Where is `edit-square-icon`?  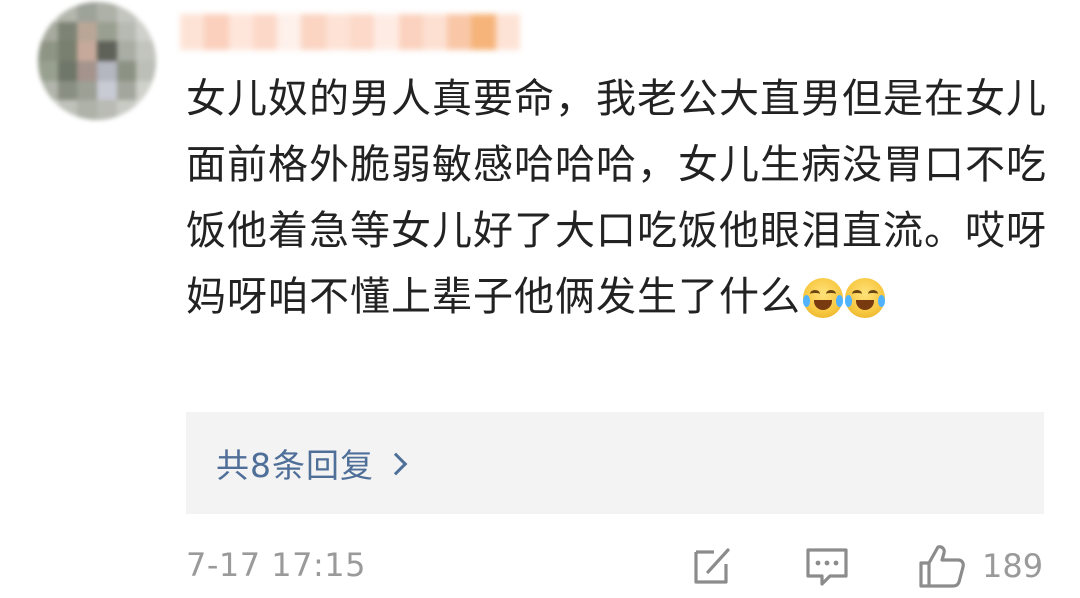 edit-square-icon is located at coordinates (712, 566).